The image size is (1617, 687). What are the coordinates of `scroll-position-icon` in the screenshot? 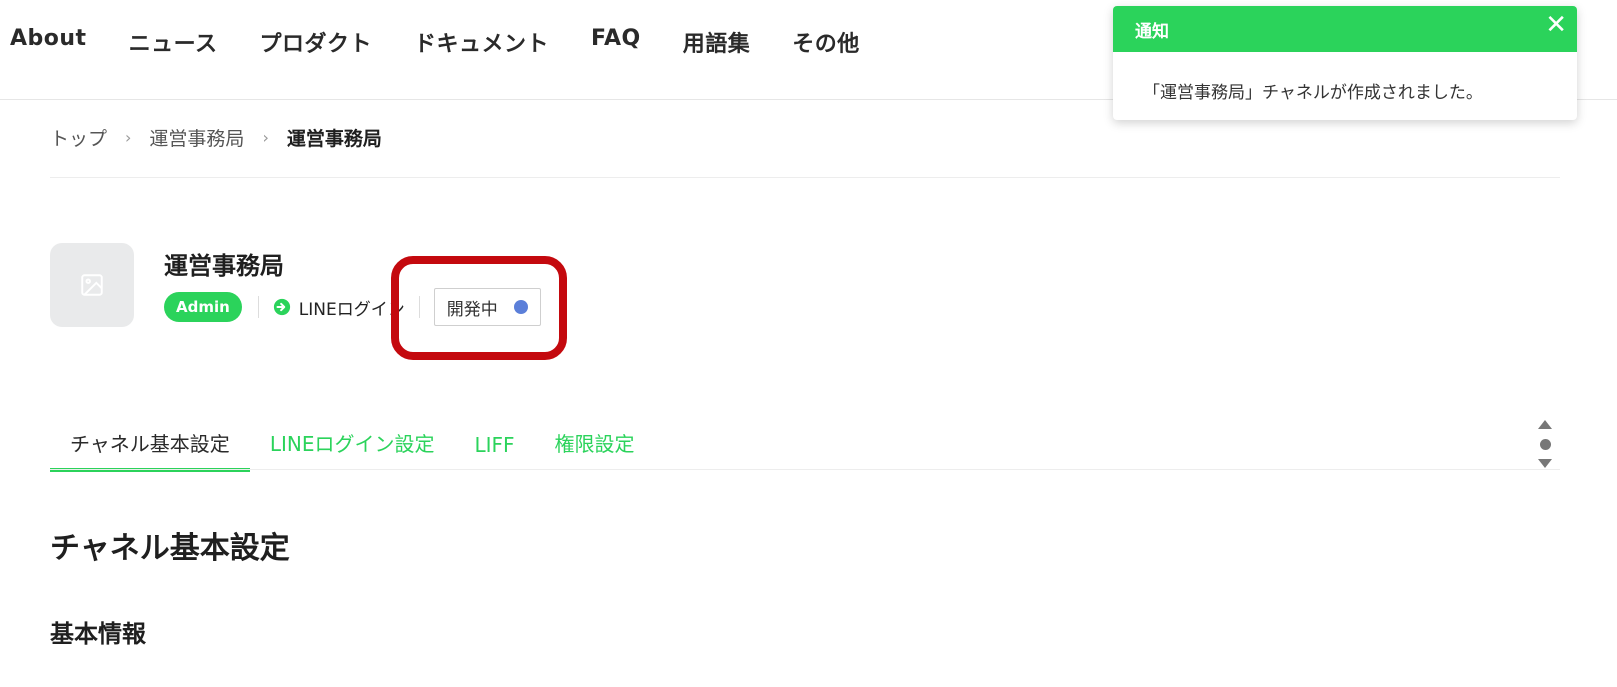 It's located at (1545, 444).